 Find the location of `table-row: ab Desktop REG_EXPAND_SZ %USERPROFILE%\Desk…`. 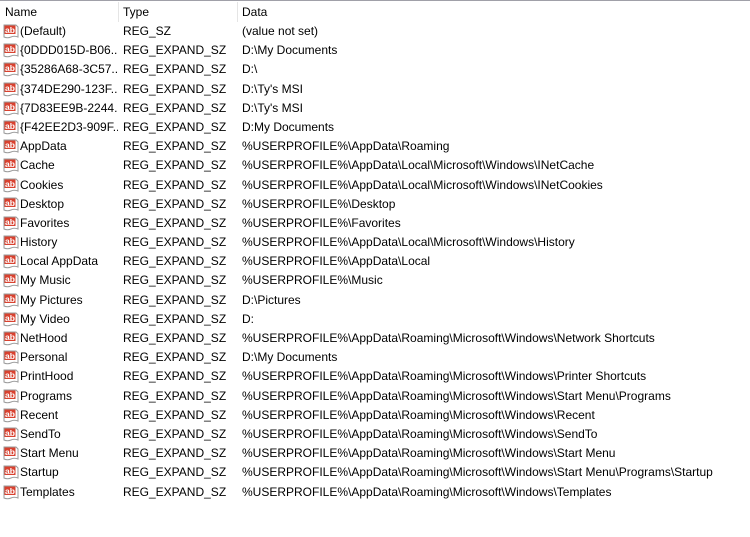

table-row: ab Desktop REG_EXPAND_SZ %USERPROFILE%\Desk… is located at coordinates (375, 204).